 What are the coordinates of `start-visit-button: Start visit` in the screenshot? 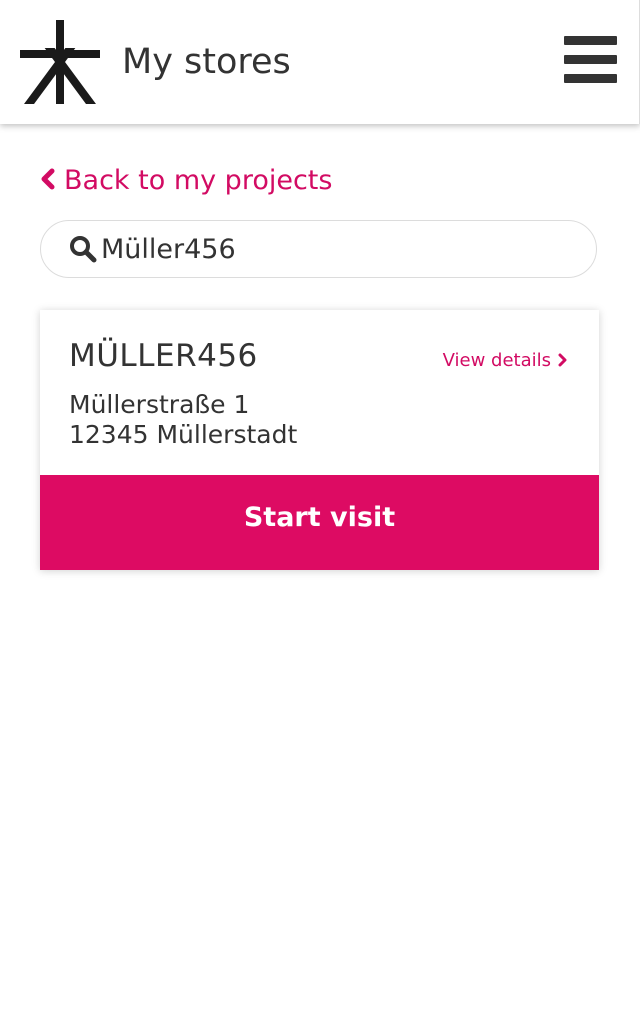 It's located at (319, 522).